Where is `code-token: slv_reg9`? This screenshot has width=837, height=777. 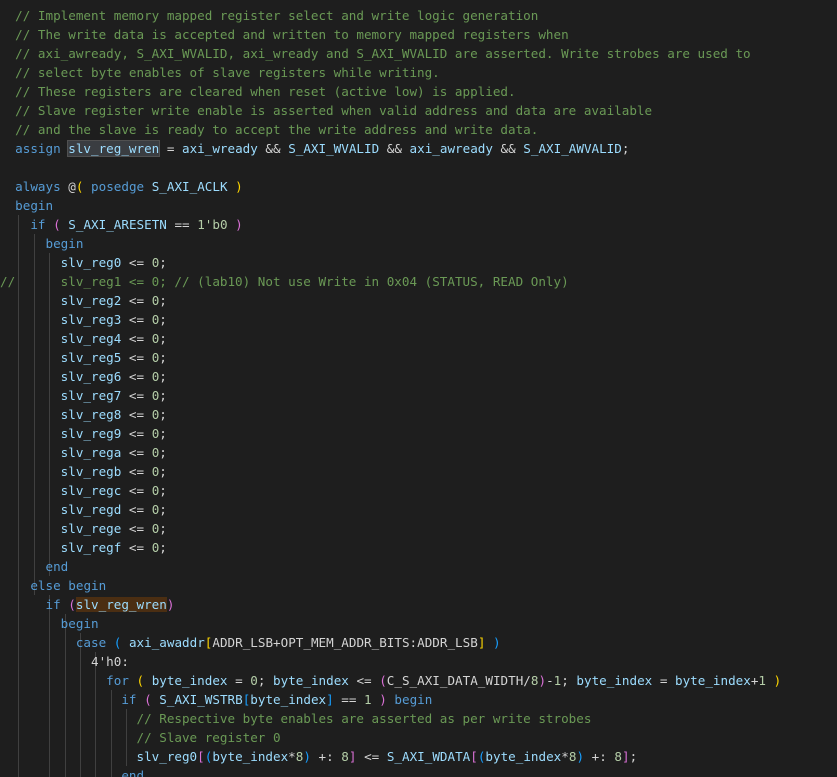
code-token: slv_reg9 is located at coordinates (91, 433).